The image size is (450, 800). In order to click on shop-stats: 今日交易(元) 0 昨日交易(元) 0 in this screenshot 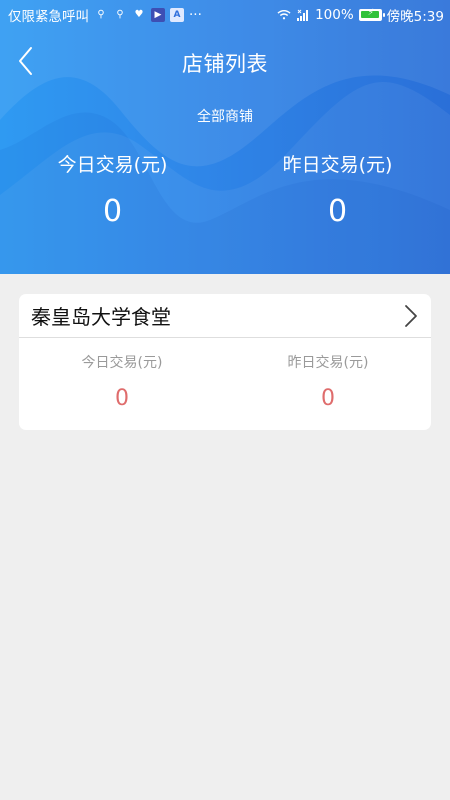, I will do `click(225, 374)`.